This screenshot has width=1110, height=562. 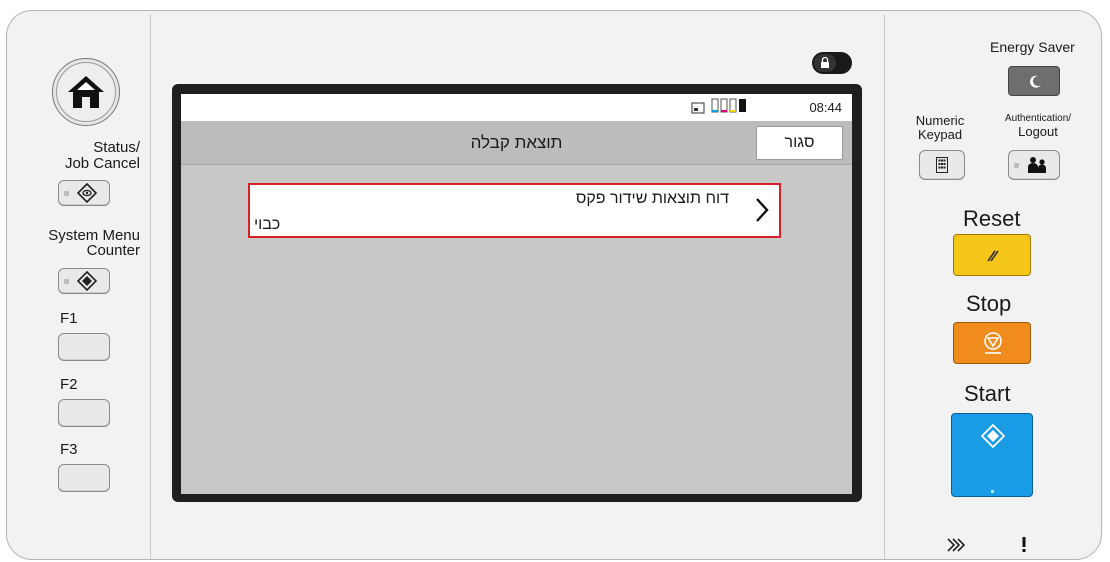 I want to click on system-menu-counter-button, so click(x=84, y=281).